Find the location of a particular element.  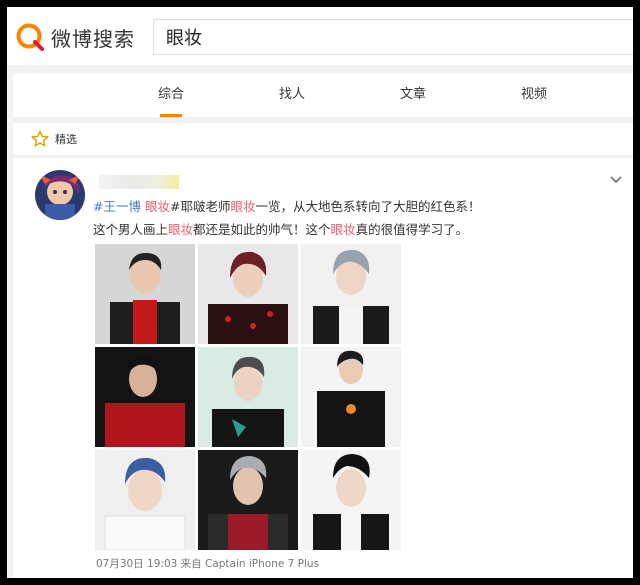

chevron-down-icon is located at coordinates (616, 180).